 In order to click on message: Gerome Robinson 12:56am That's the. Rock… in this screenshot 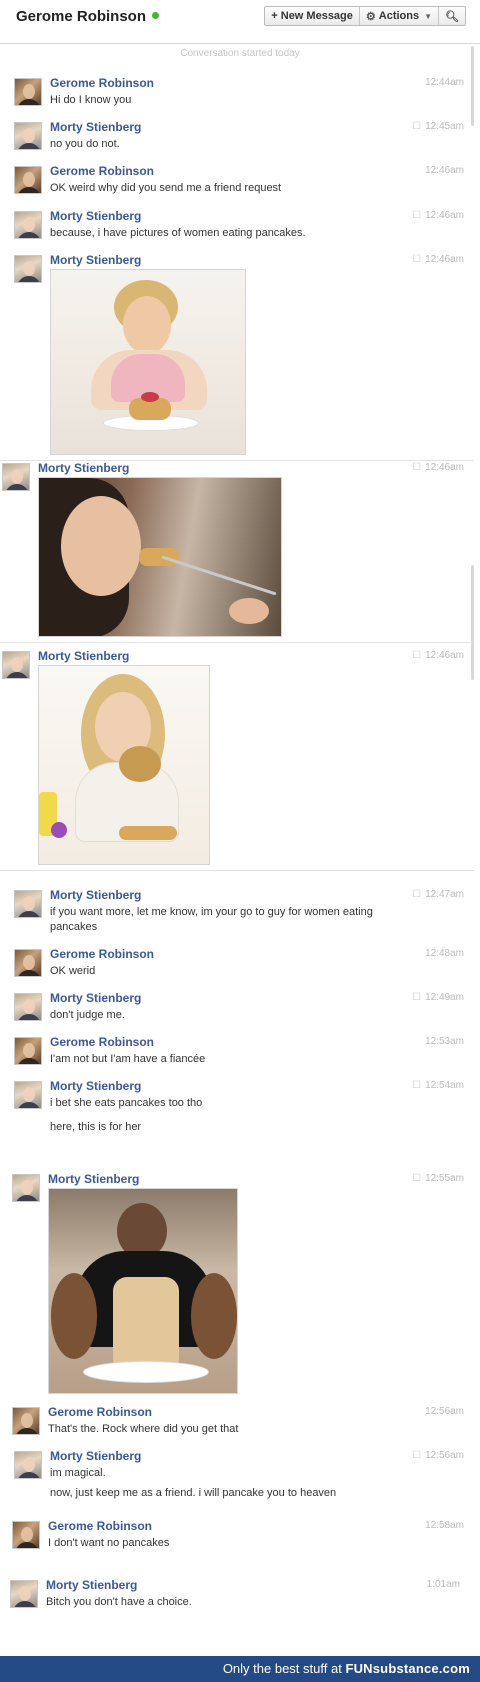, I will do `click(238, 1422)`.